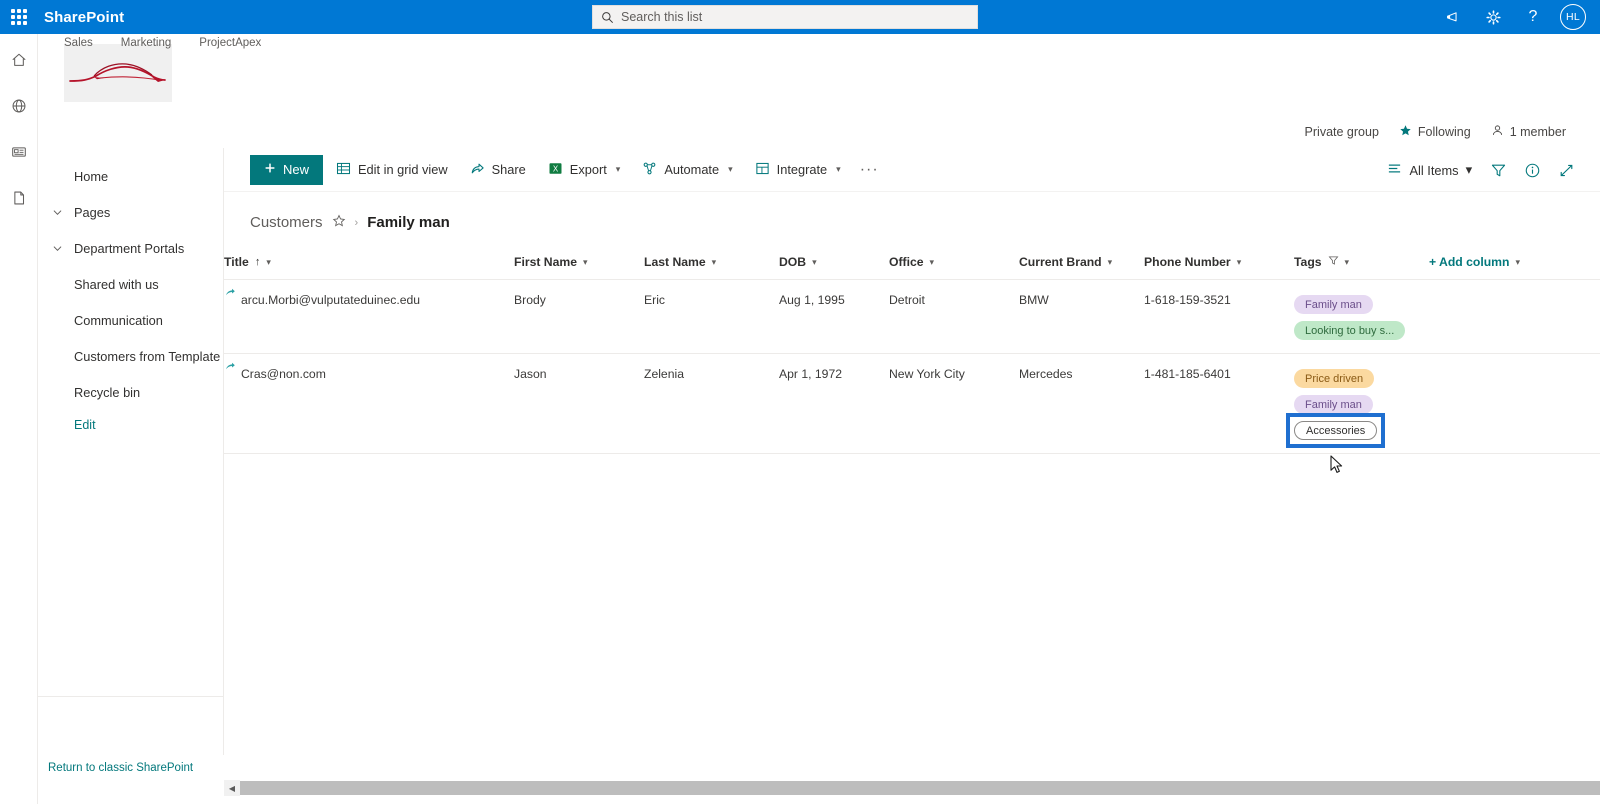  What do you see at coordinates (19, 17) in the screenshot?
I see `app-launcher-waffle-icon` at bounding box center [19, 17].